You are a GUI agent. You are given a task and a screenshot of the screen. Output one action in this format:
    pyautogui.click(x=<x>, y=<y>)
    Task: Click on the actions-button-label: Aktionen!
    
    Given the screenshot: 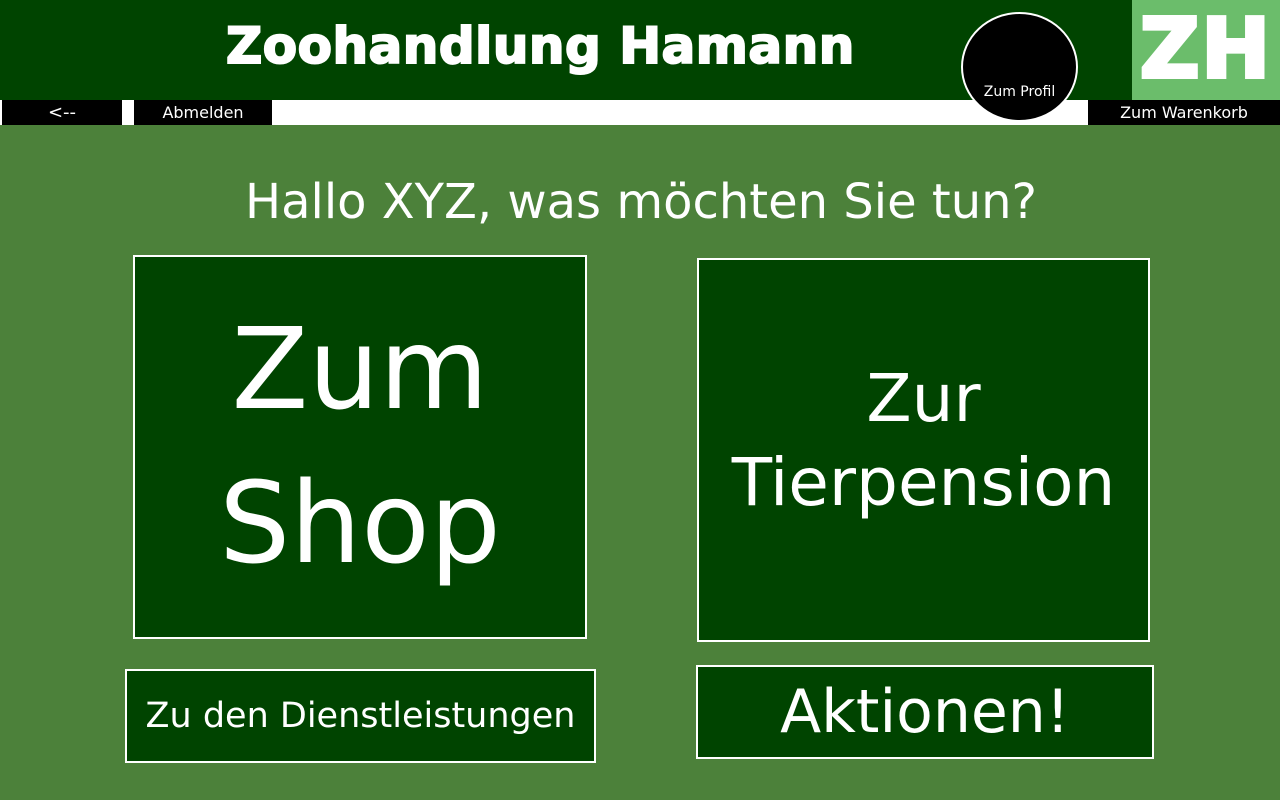 What is the action you would take?
    pyautogui.click(x=925, y=712)
    